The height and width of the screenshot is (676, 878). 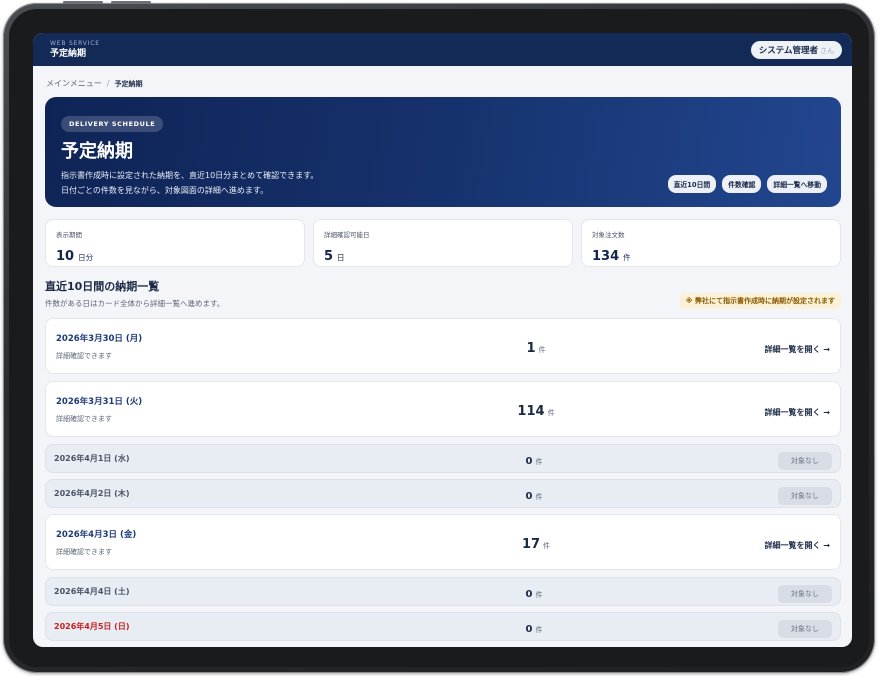 I want to click on hero-actions: 直近10日間 件数確認 詳細一覧へ移動, so click(x=747, y=184).